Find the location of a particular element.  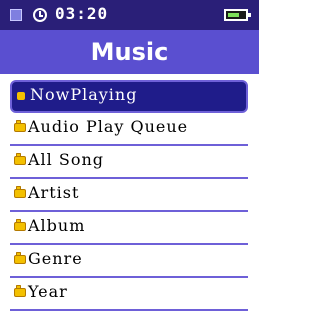

menu-item-artist: Artist is located at coordinates (129, 195).